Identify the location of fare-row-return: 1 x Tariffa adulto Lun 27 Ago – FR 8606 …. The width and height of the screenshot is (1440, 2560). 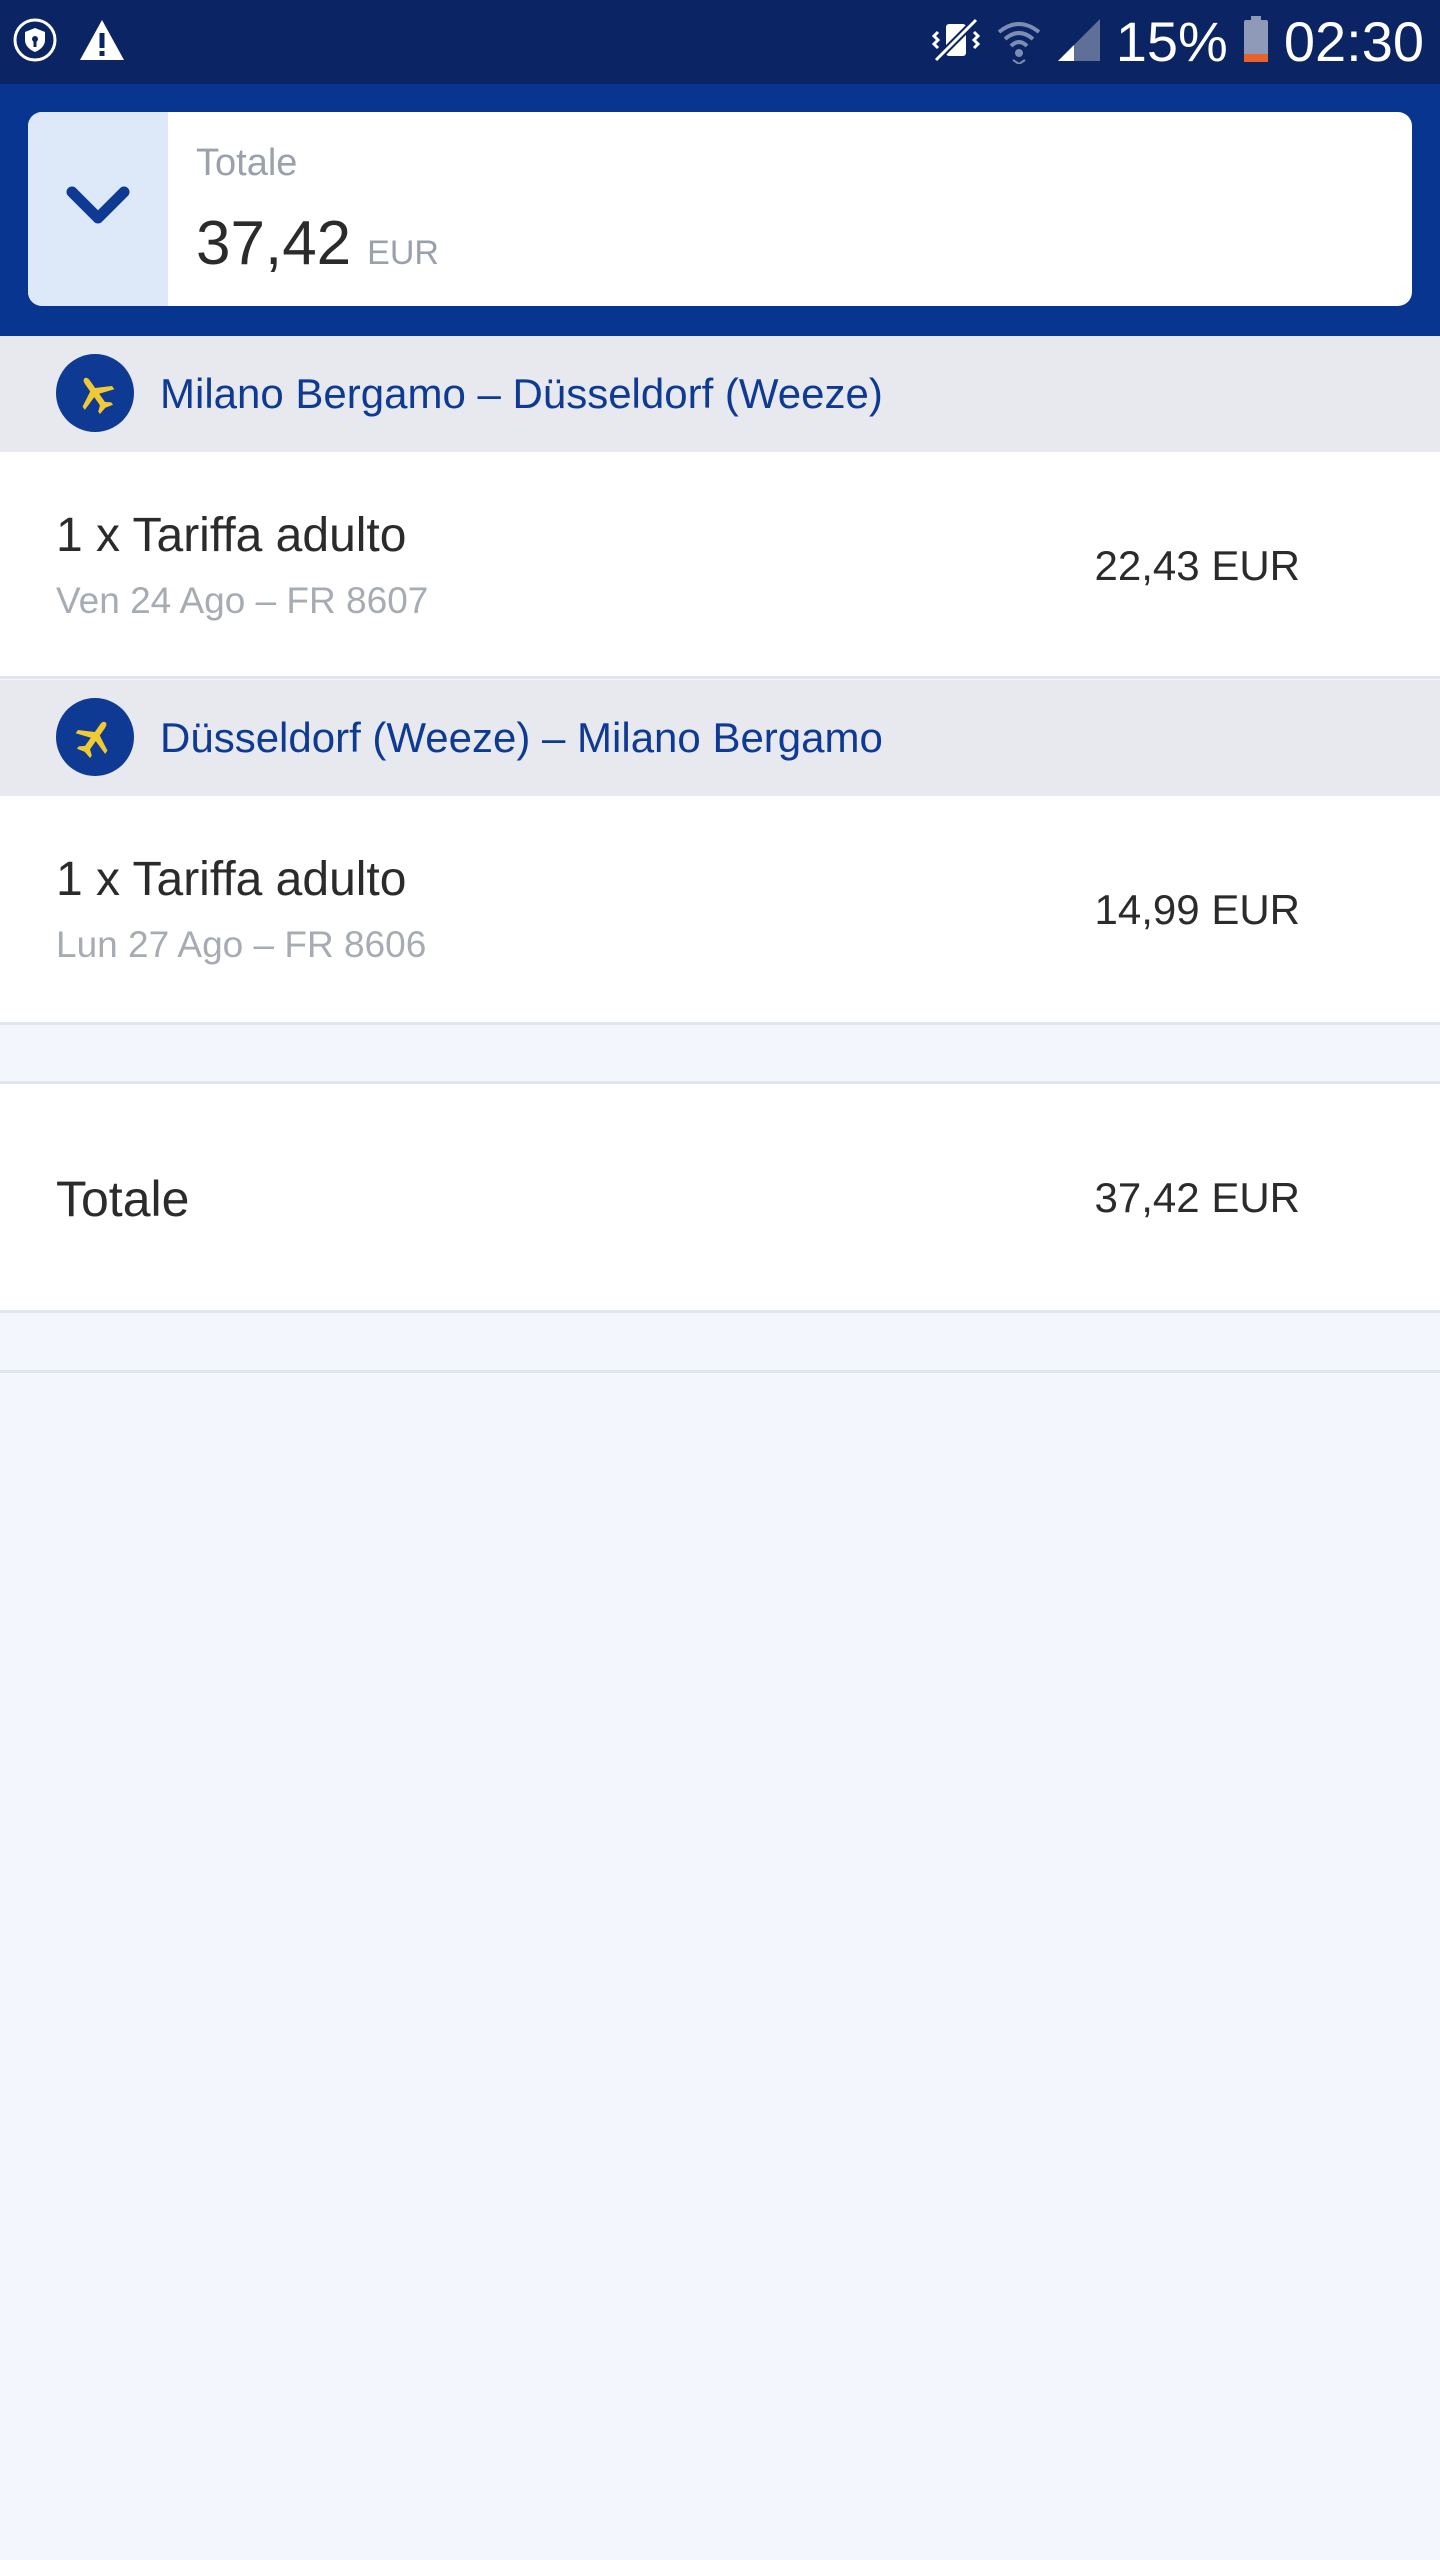
(720, 909).